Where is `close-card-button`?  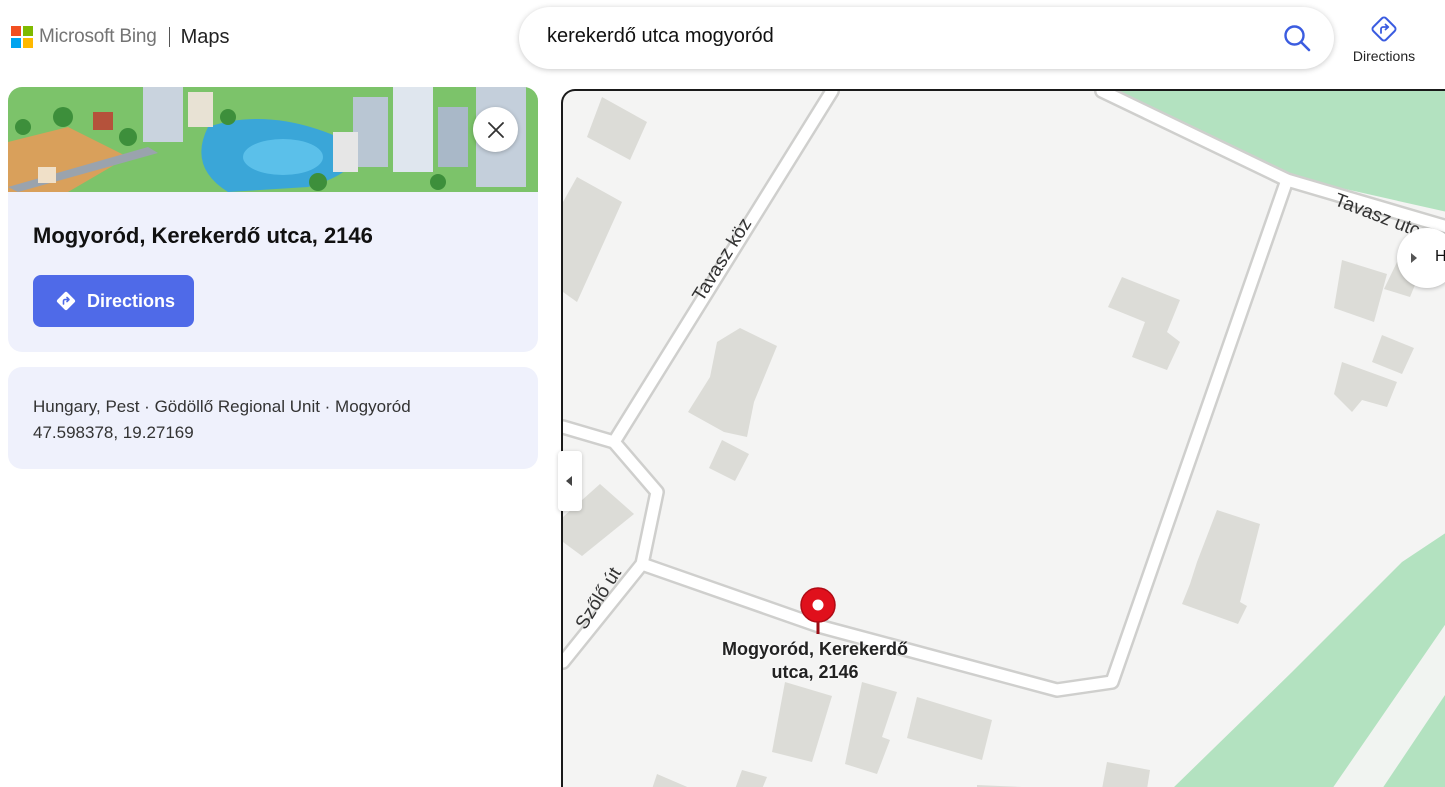 close-card-button is located at coordinates (495, 129).